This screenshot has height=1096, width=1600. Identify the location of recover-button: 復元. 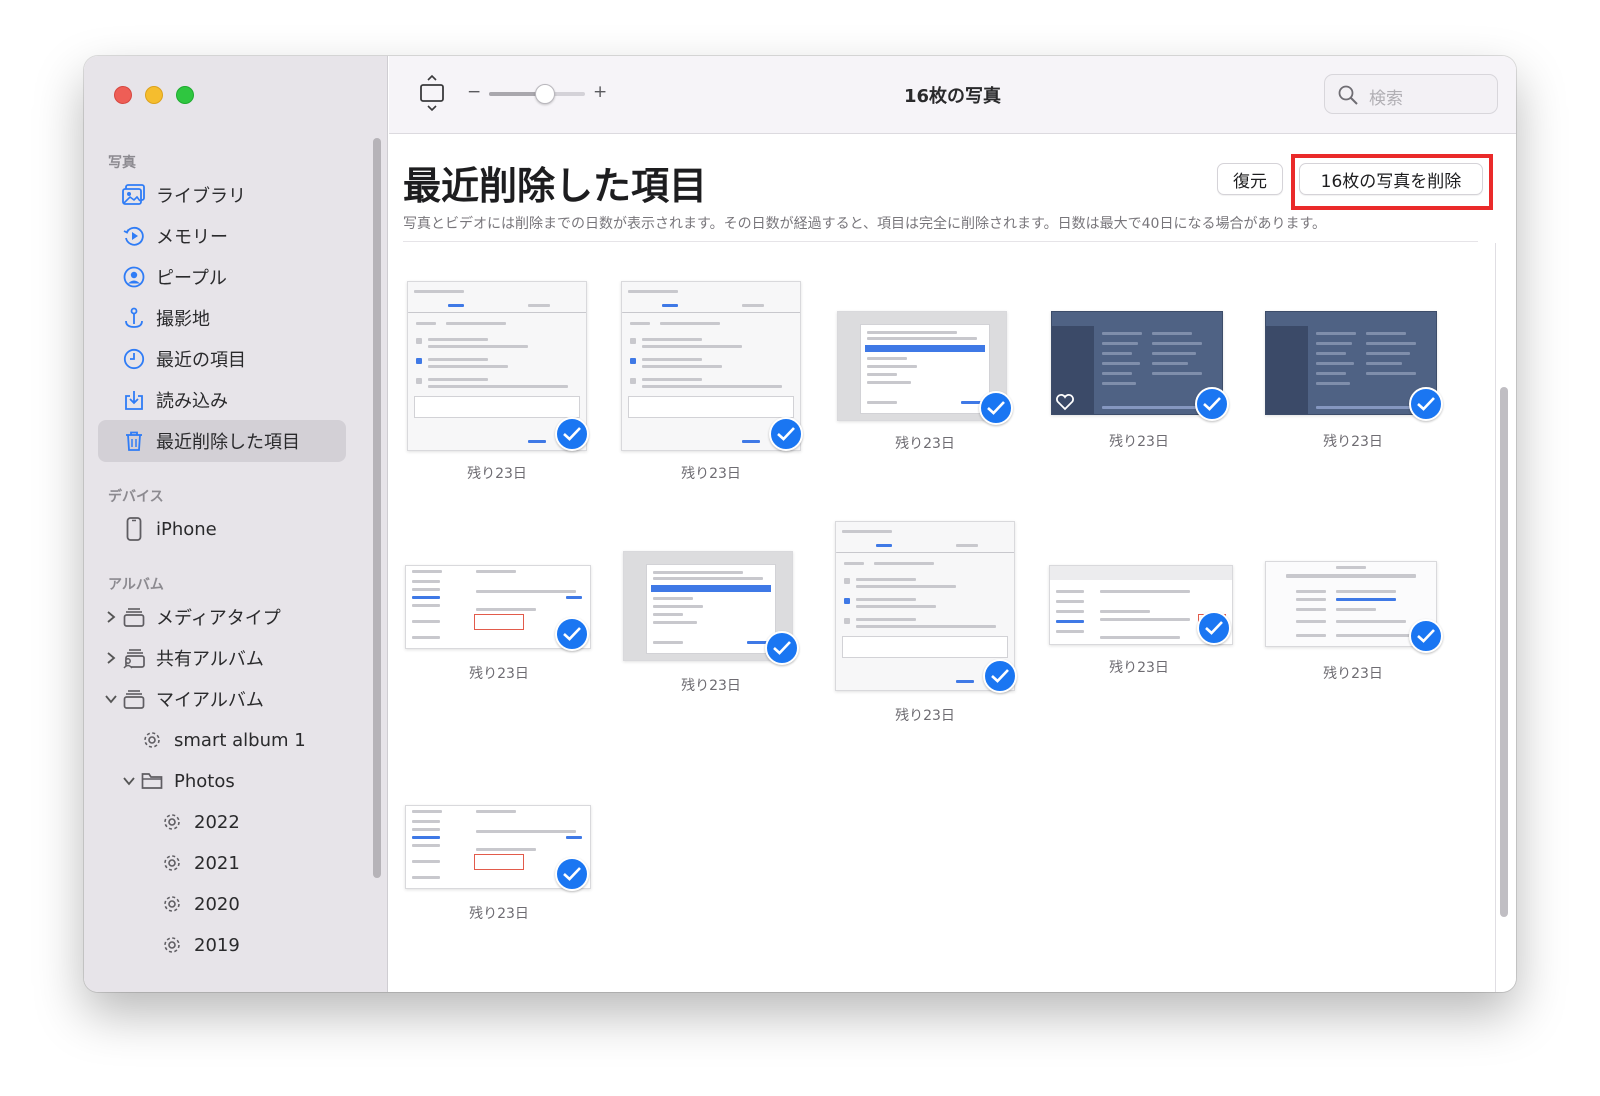
(1250, 179).